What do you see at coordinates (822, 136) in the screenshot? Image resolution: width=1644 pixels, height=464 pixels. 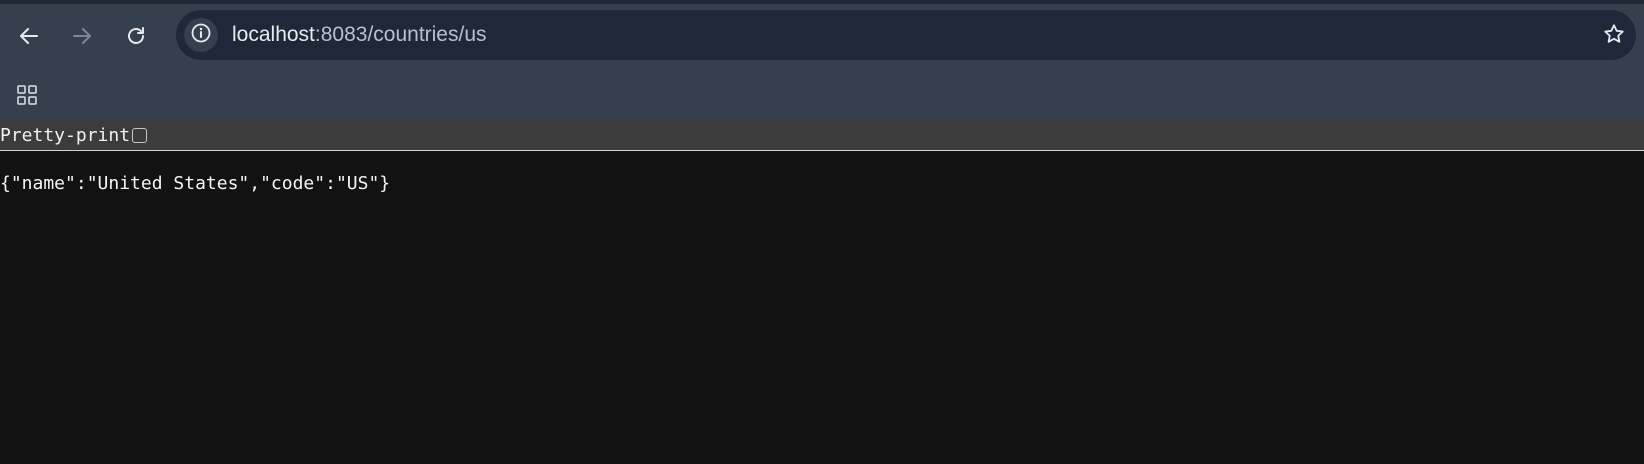 I see `json-formatter-bar: Pretty-print` at bounding box center [822, 136].